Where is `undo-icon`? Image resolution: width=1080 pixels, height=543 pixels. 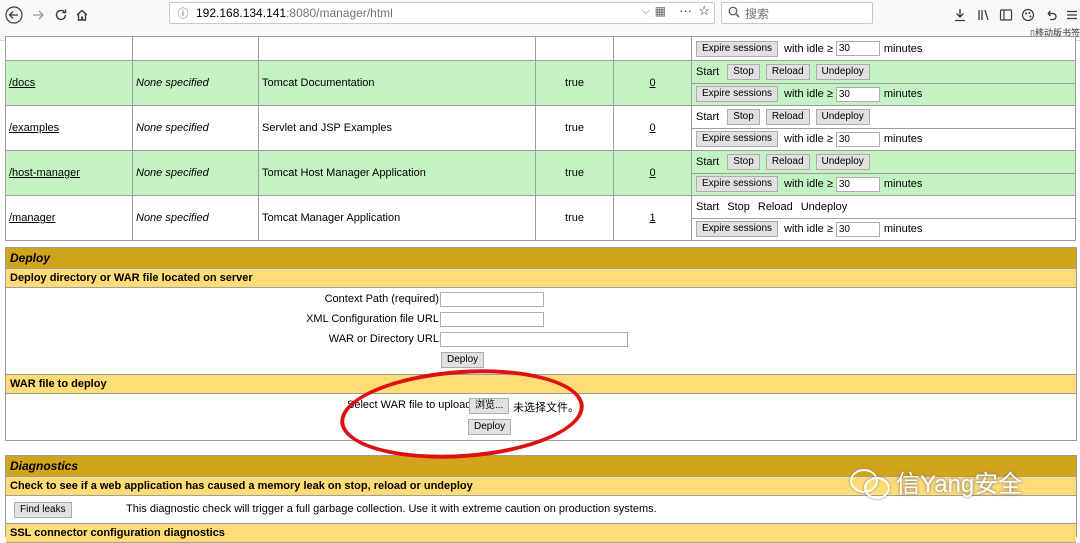
undo-icon is located at coordinates (1051, 15).